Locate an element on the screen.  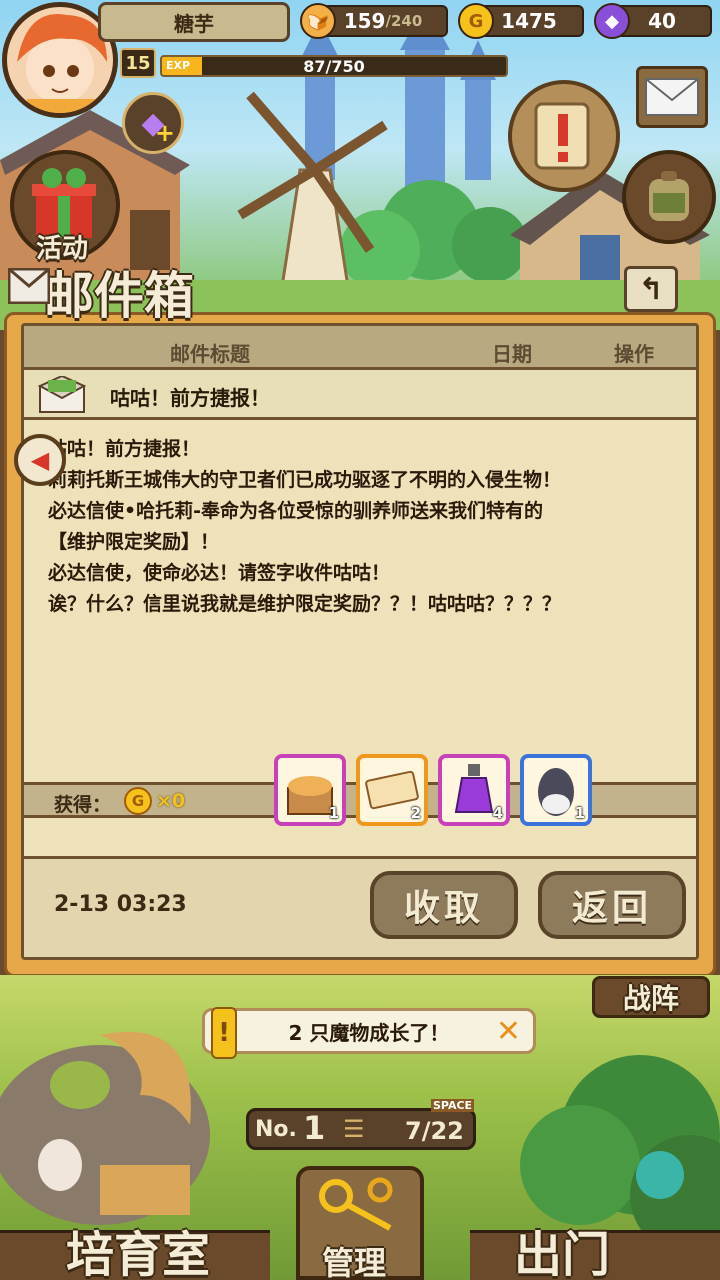
reward-gold-count: ×0 is located at coordinates (171, 801).